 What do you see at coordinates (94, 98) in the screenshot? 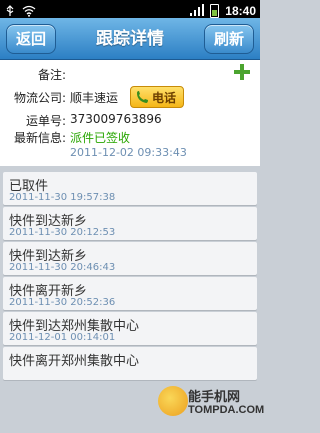
I see `company-value: 顺丰速运` at bounding box center [94, 98].